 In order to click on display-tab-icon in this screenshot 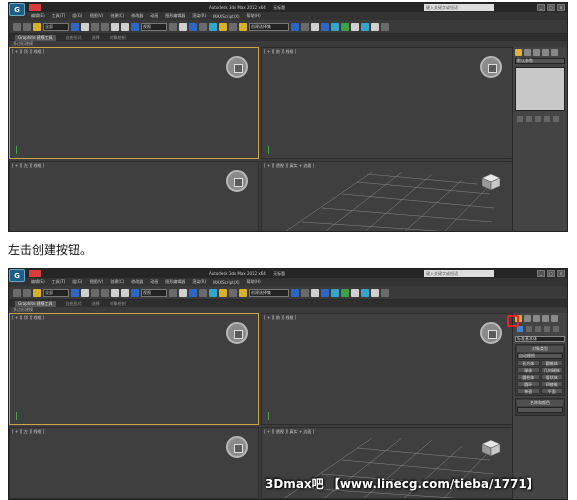, I will do `click(554, 318)`.